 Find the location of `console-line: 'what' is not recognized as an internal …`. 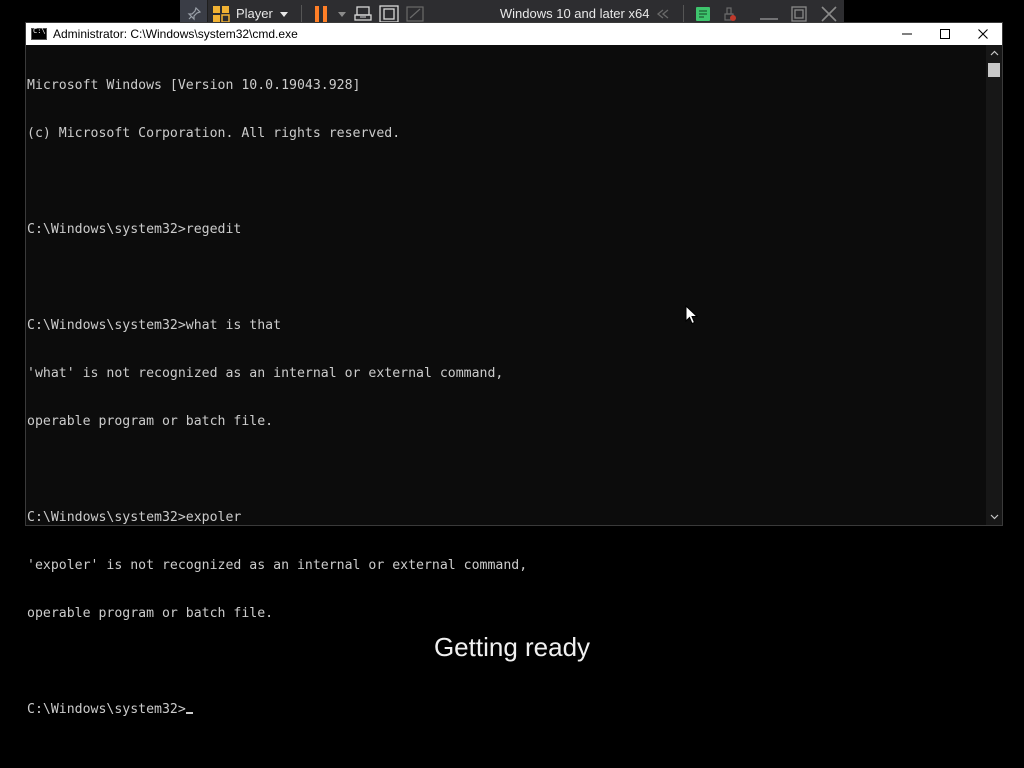

console-line: 'what' is not recognized as an internal … is located at coordinates (265, 373).